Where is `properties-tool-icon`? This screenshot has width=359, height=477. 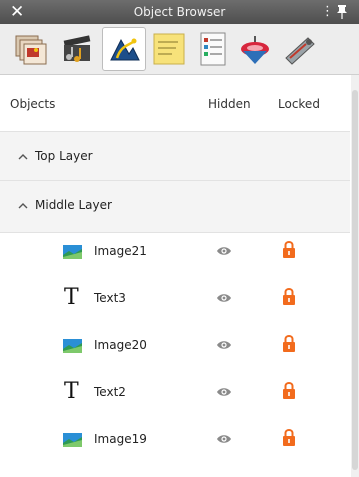
properties-tool-icon is located at coordinates (213, 49).